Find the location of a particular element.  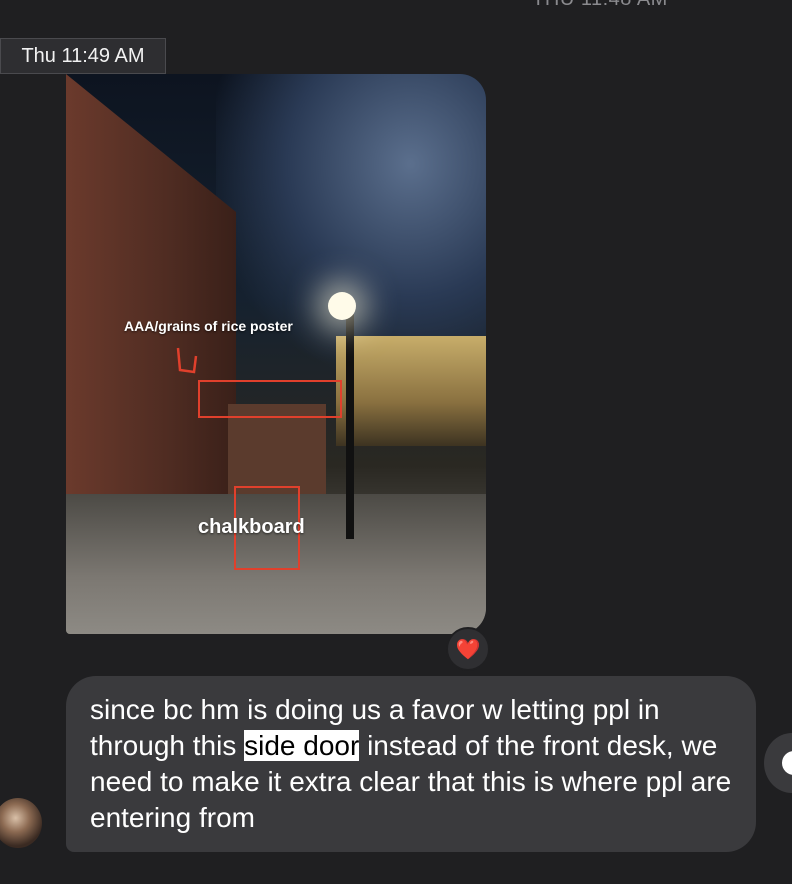

annotation-chalkboard-label: chalkboard is located at coordinates (251, 527).